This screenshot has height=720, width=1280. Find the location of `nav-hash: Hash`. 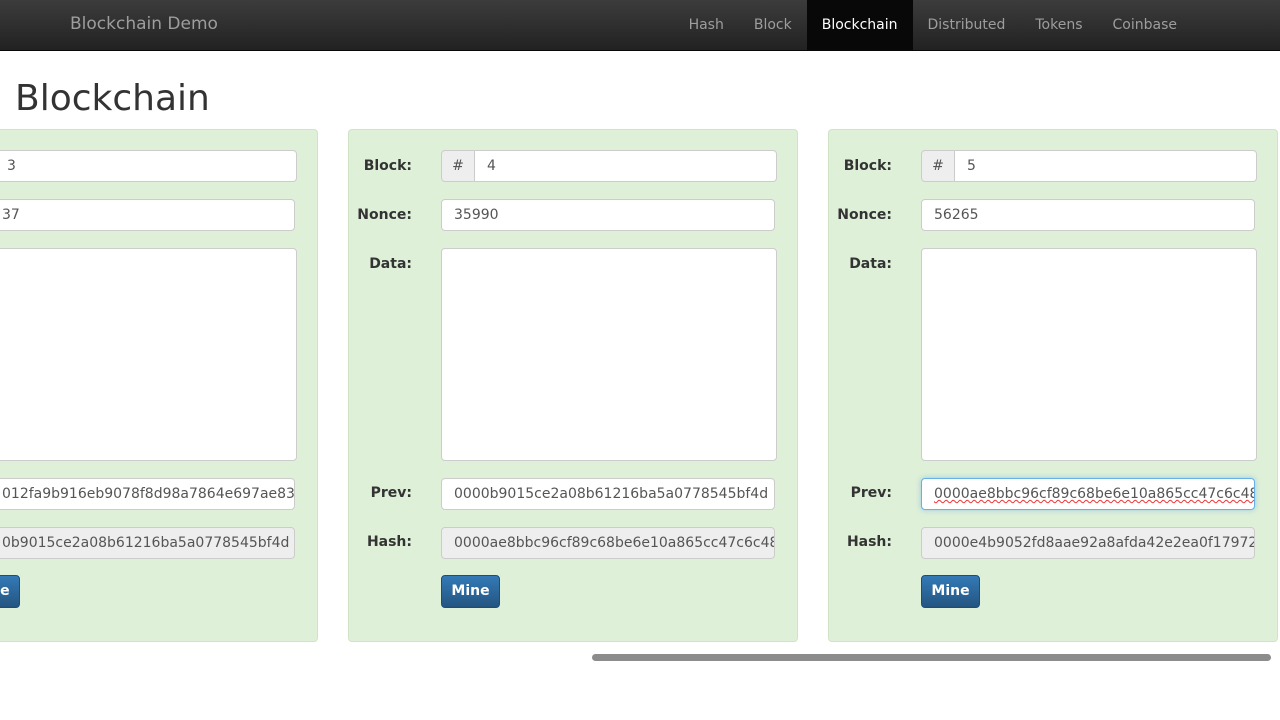

nav-hash: Hash is located at coordinates (706, 25).